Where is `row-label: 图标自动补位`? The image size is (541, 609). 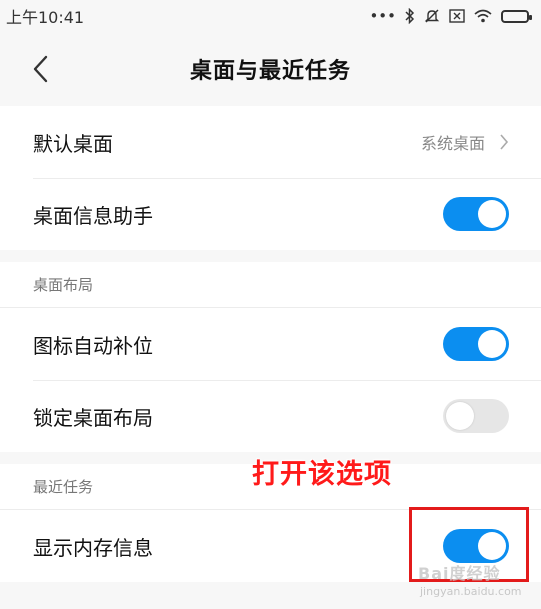
row-label: 图标自动补位 is located at coordinates (93, 345).